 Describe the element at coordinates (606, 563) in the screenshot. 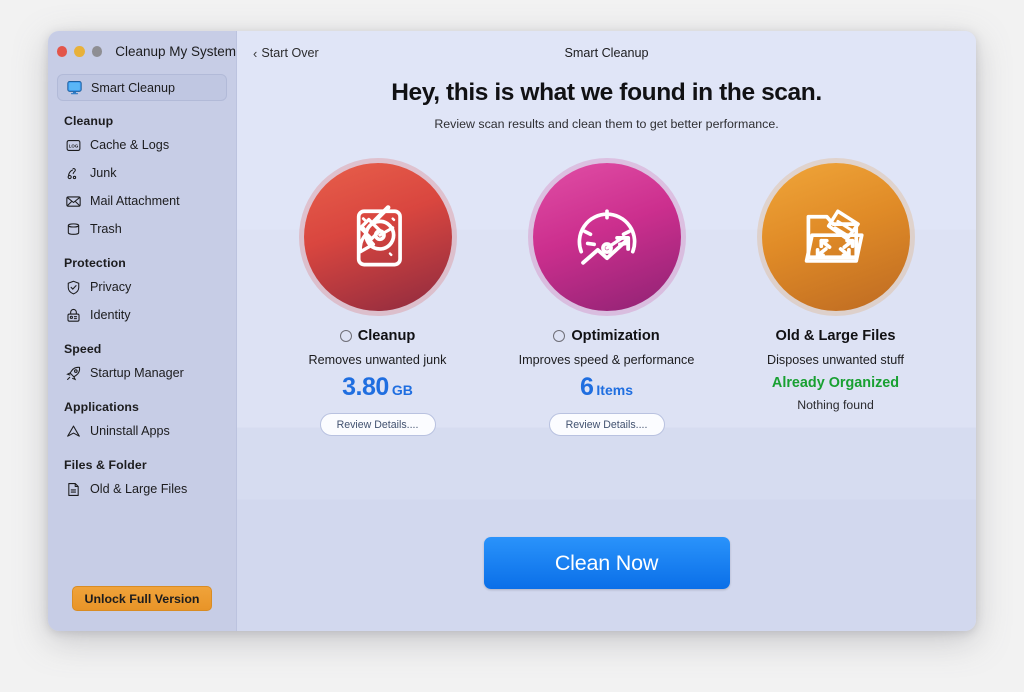

I see `clean-now-button: Clean Now` at that location.